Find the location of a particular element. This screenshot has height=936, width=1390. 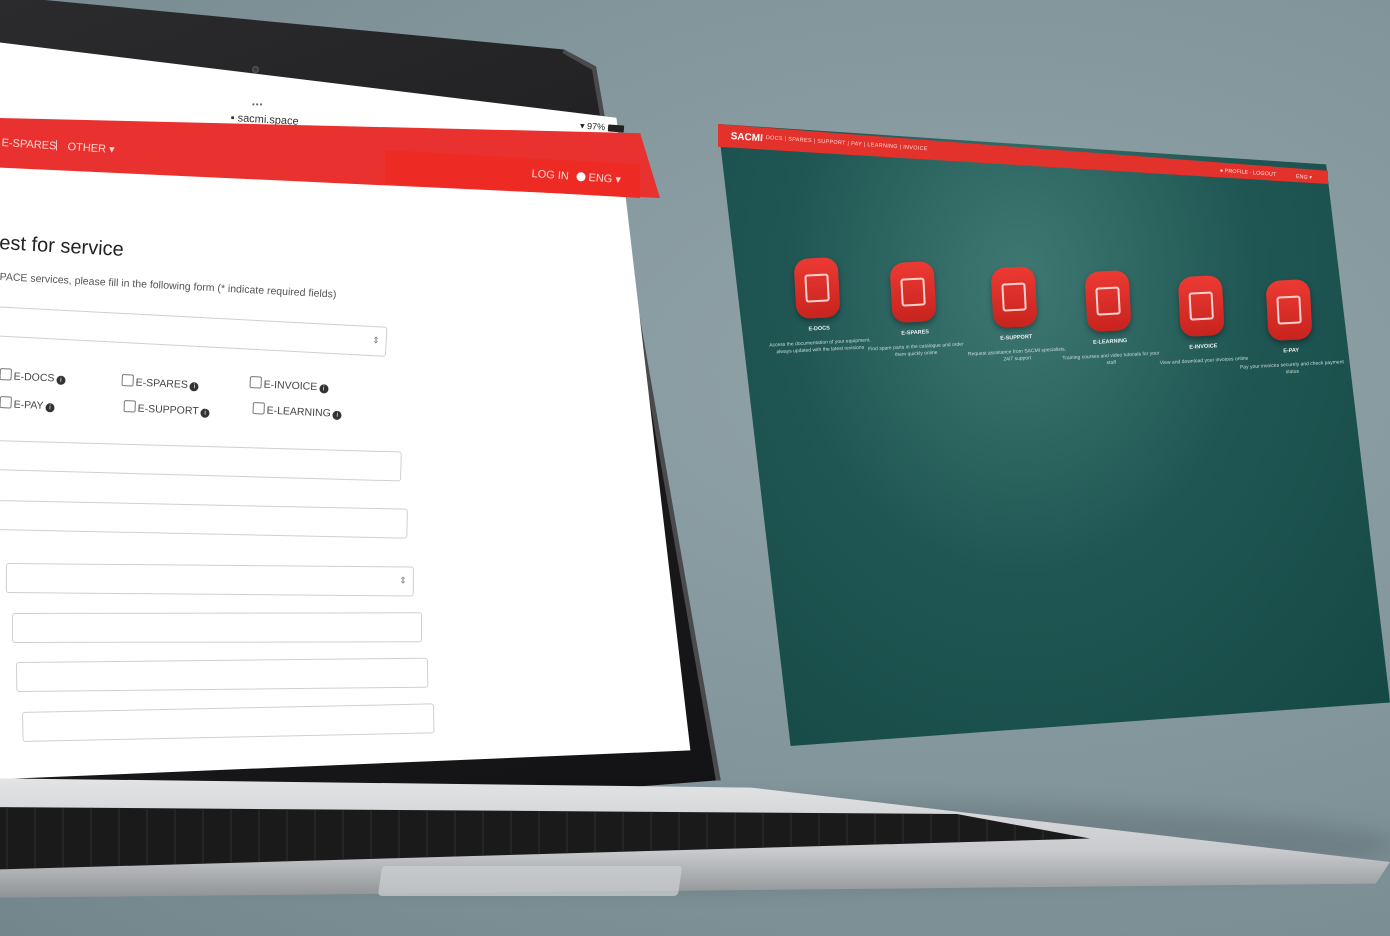

video-icon is located at coordinates (1108, 301).